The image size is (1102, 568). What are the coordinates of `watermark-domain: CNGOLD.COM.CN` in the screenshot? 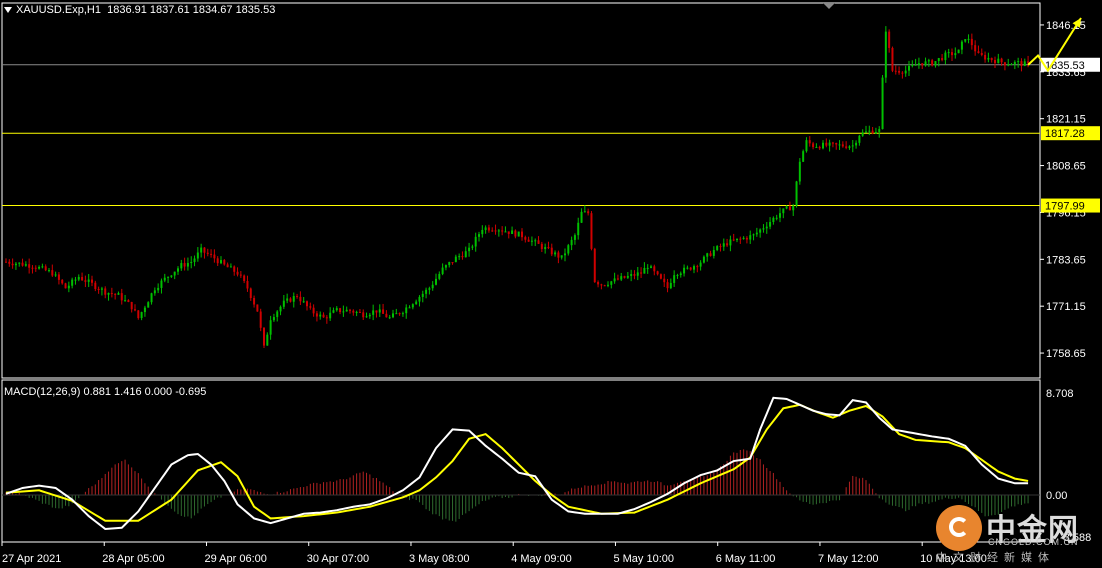 It's located at (1033, 542).